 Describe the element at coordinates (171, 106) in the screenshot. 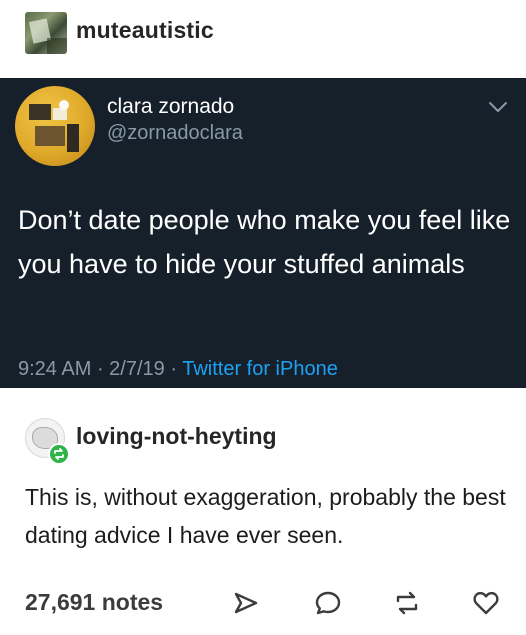

I see `tweet-display-name: clara zornado` at that location.